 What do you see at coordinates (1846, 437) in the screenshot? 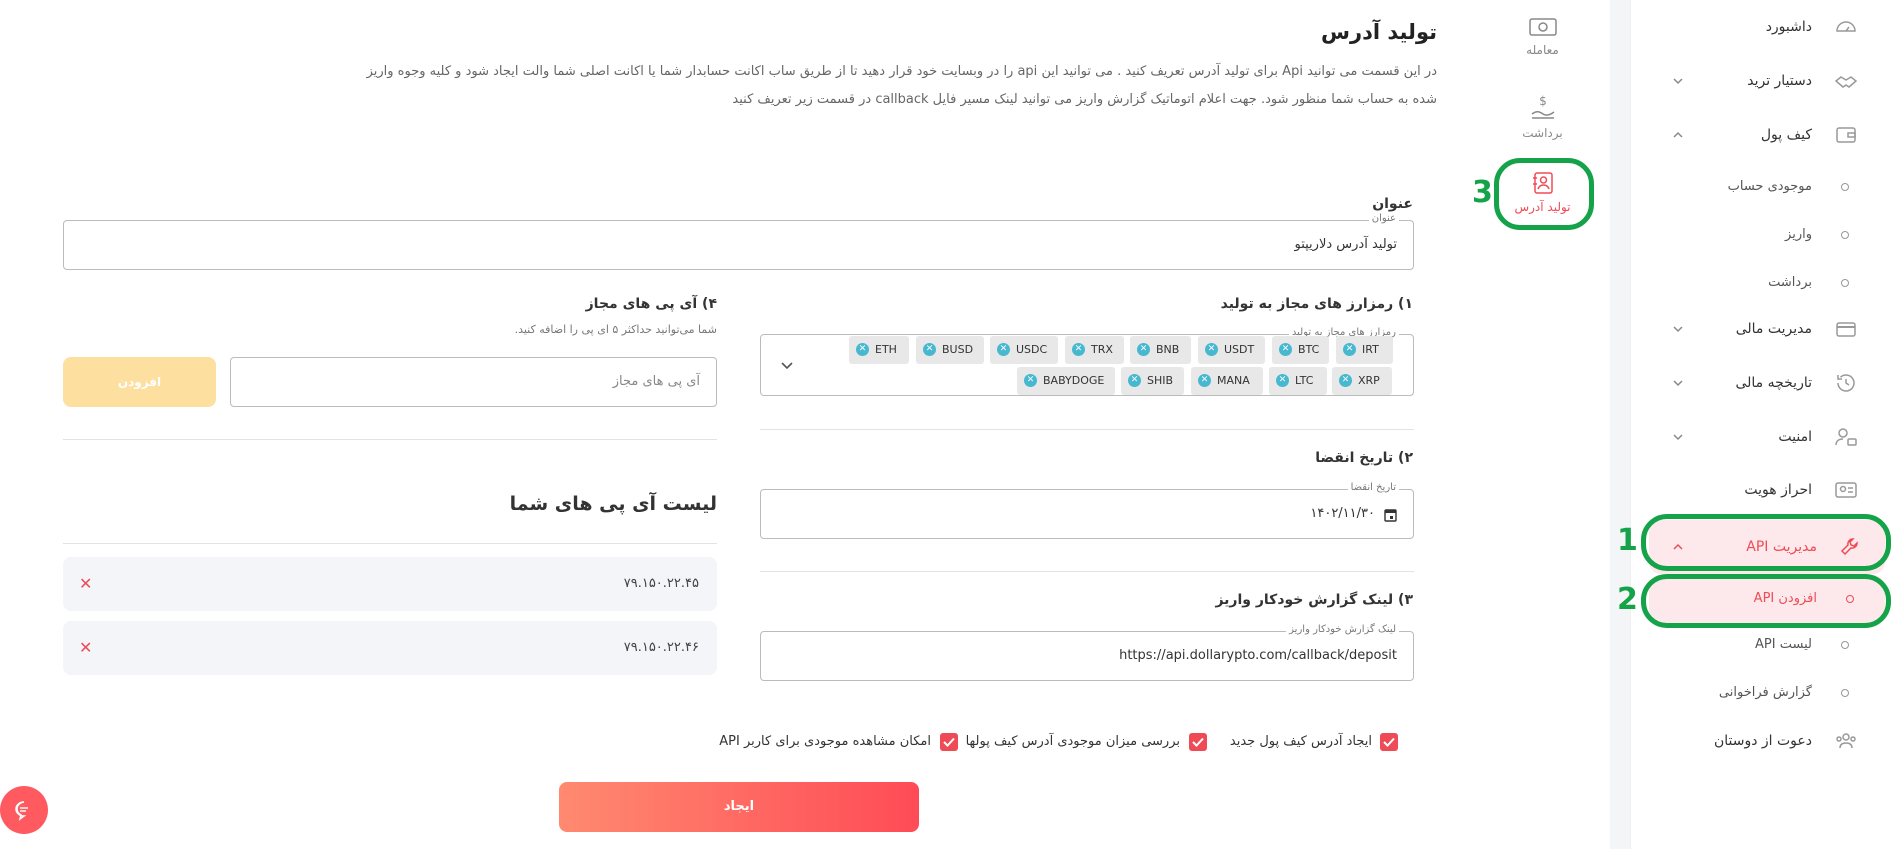
I see `user-lock-icon` at bounding box center [1846, 437].